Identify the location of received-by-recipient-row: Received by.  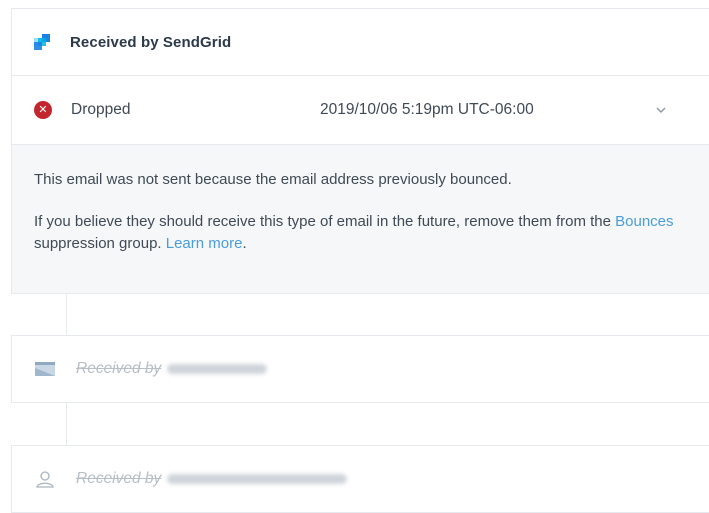
(360, 479).